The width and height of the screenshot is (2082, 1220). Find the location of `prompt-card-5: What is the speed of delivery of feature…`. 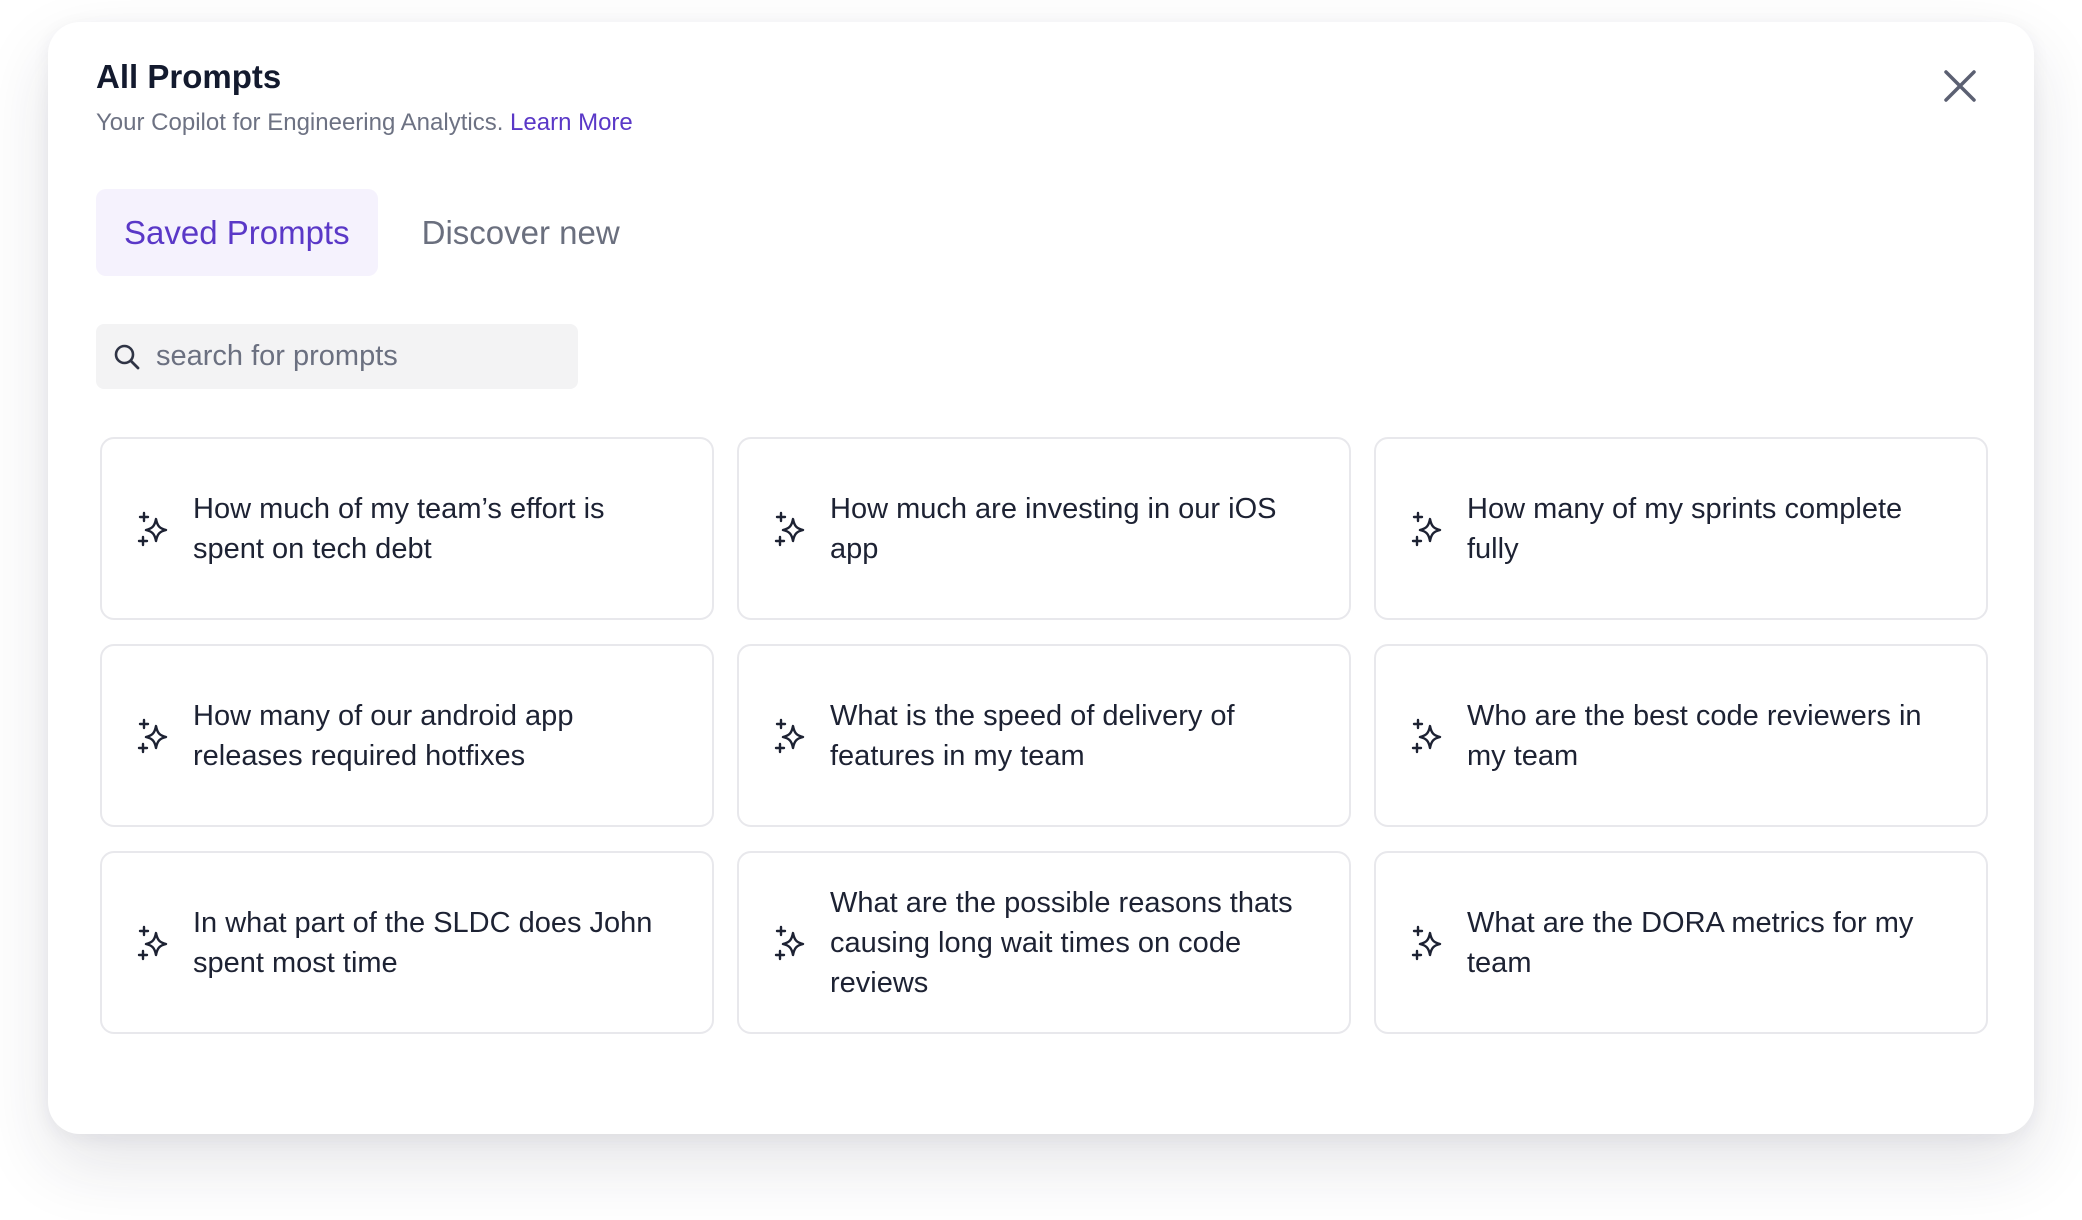

prompt-card-5: What is the speed of delivery of feature… is located at coordinates (1044, 735).